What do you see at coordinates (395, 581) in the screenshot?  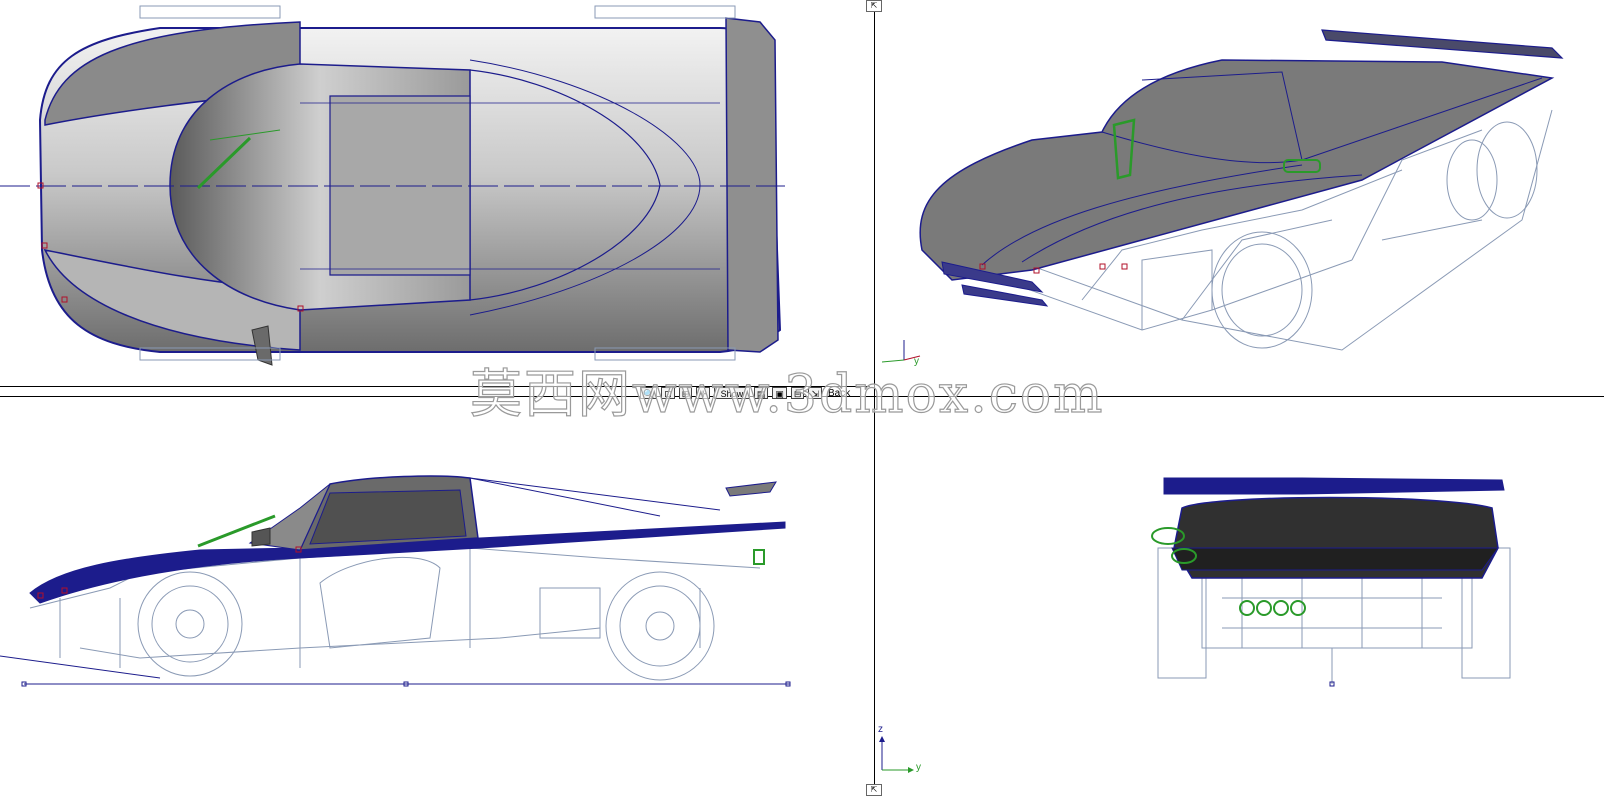 I see `left-view-model` at bounding box center [395, 581].